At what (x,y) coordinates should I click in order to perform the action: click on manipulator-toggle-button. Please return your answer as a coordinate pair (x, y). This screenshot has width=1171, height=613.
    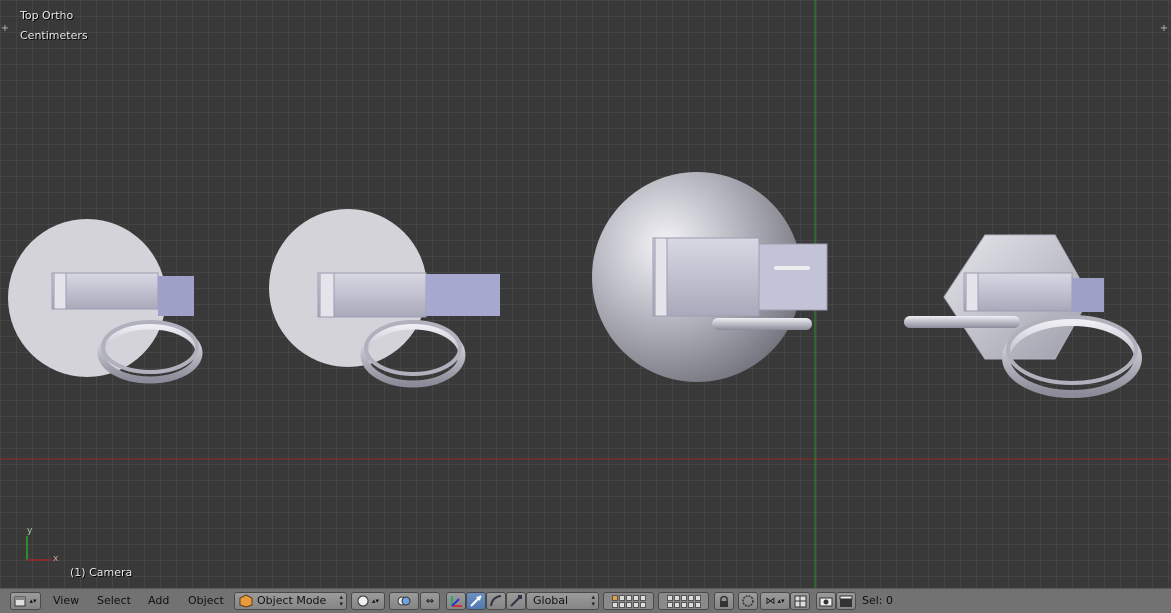
    Looking at the image, I should click on (456, 601).